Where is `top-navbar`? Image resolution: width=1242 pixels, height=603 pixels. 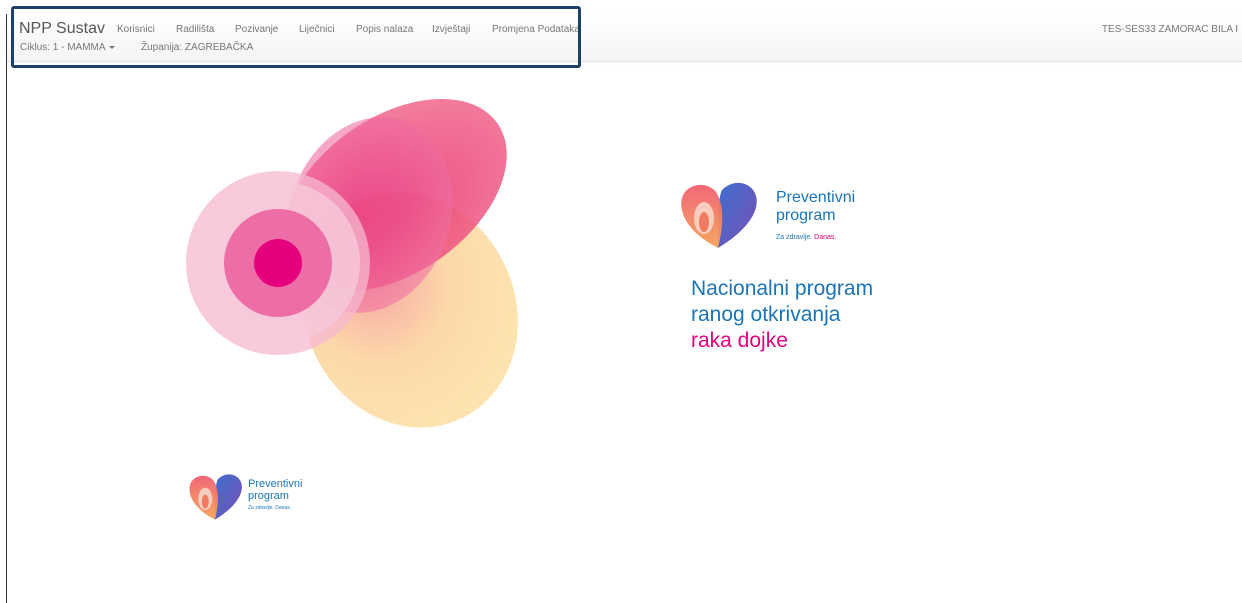 top-navbar is located at coordinates (624, 38).